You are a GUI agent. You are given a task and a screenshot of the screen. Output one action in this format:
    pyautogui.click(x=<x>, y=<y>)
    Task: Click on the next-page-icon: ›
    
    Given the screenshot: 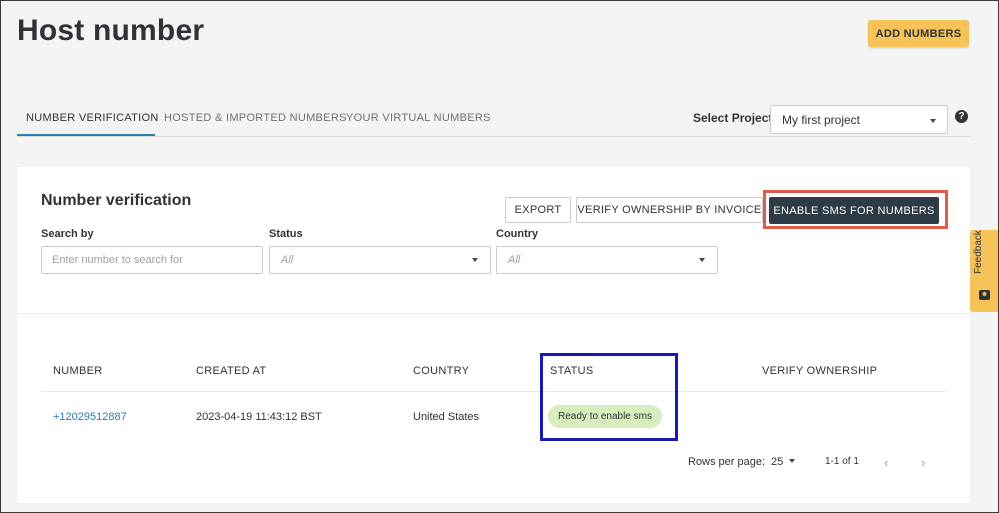 What is the action you would take?
    pyautogui.click(x=923, y=462)
    